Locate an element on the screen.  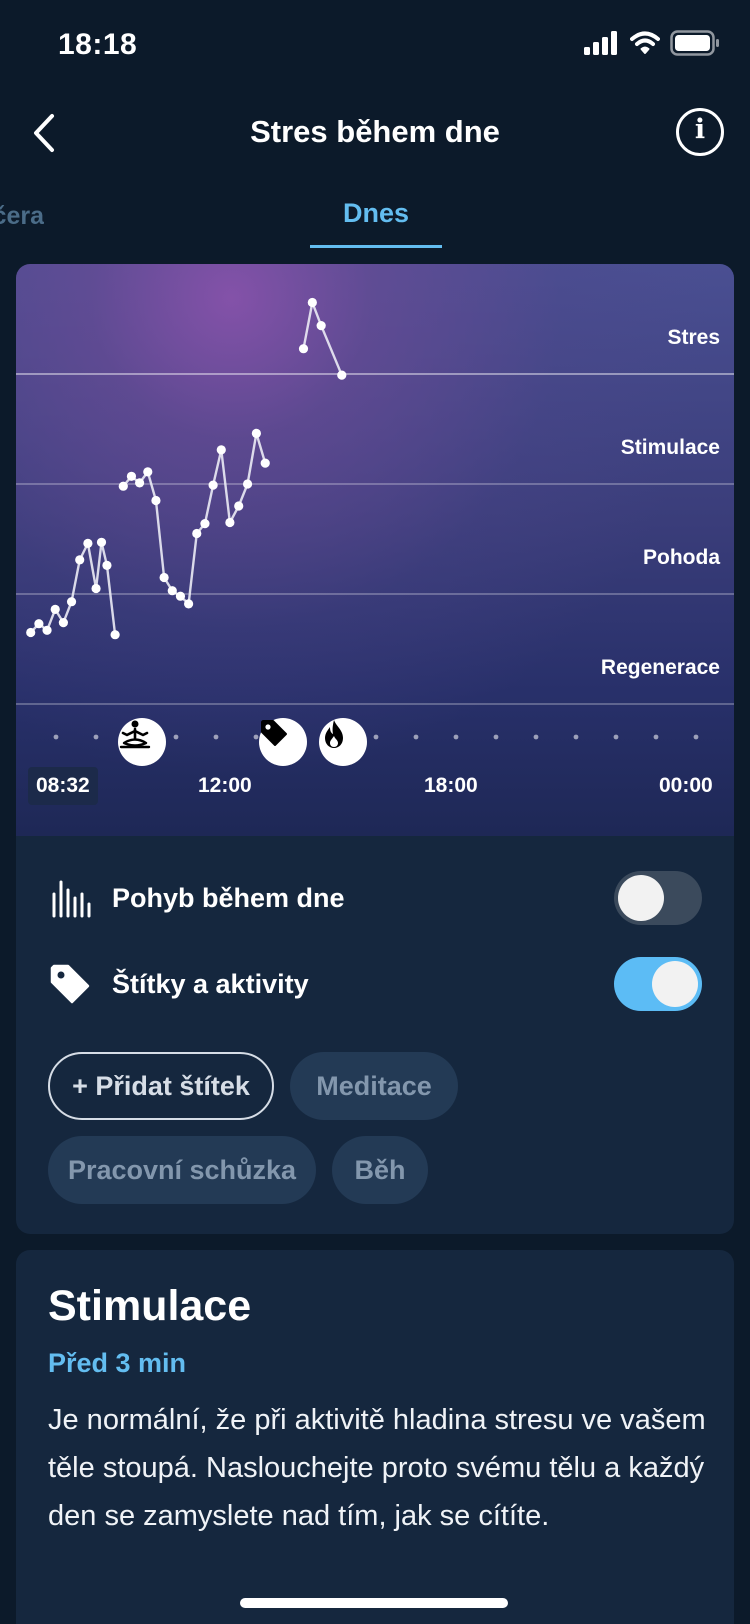
status-icons is located at coordinates (652, 43).